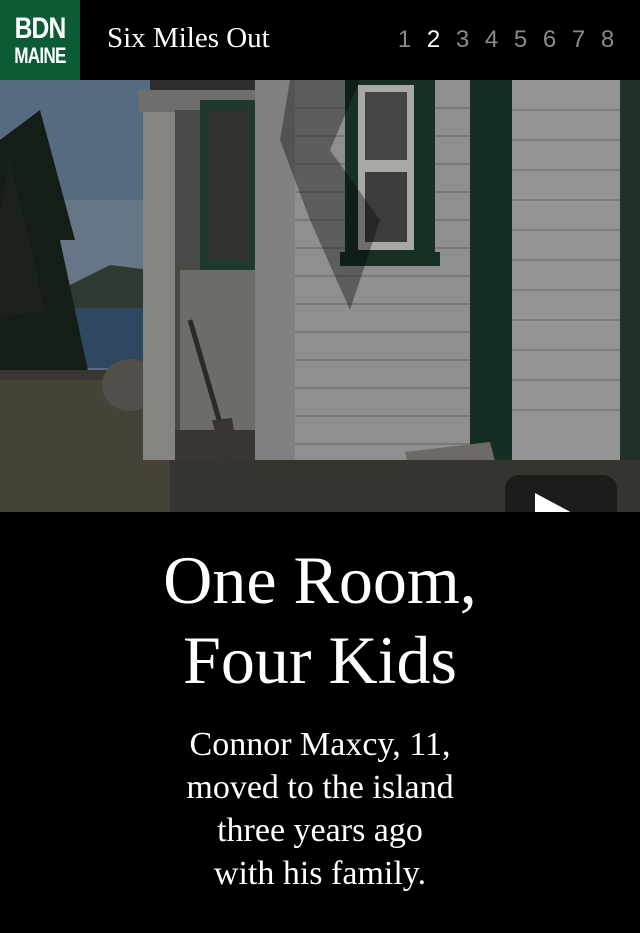 The height and width of the screenshot is (933, 640). Describe the element at coordinates (320, 580) in the screenshot. I see `story-title-line: One Room,` at that location.